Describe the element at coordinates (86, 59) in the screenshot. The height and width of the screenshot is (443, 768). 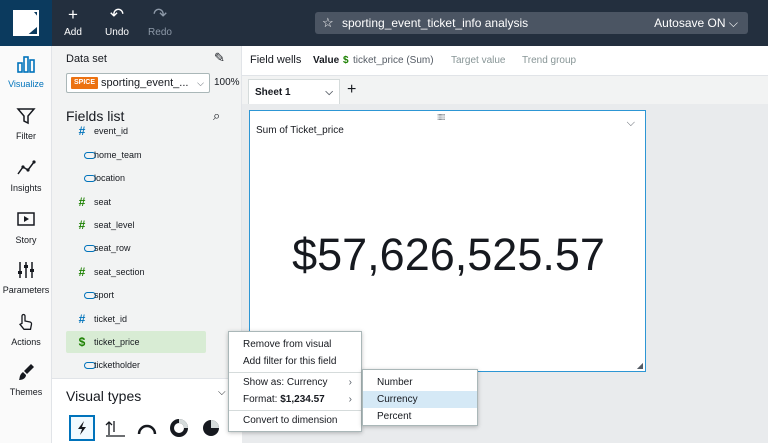
I see `dataset-label: Data set` at that location.